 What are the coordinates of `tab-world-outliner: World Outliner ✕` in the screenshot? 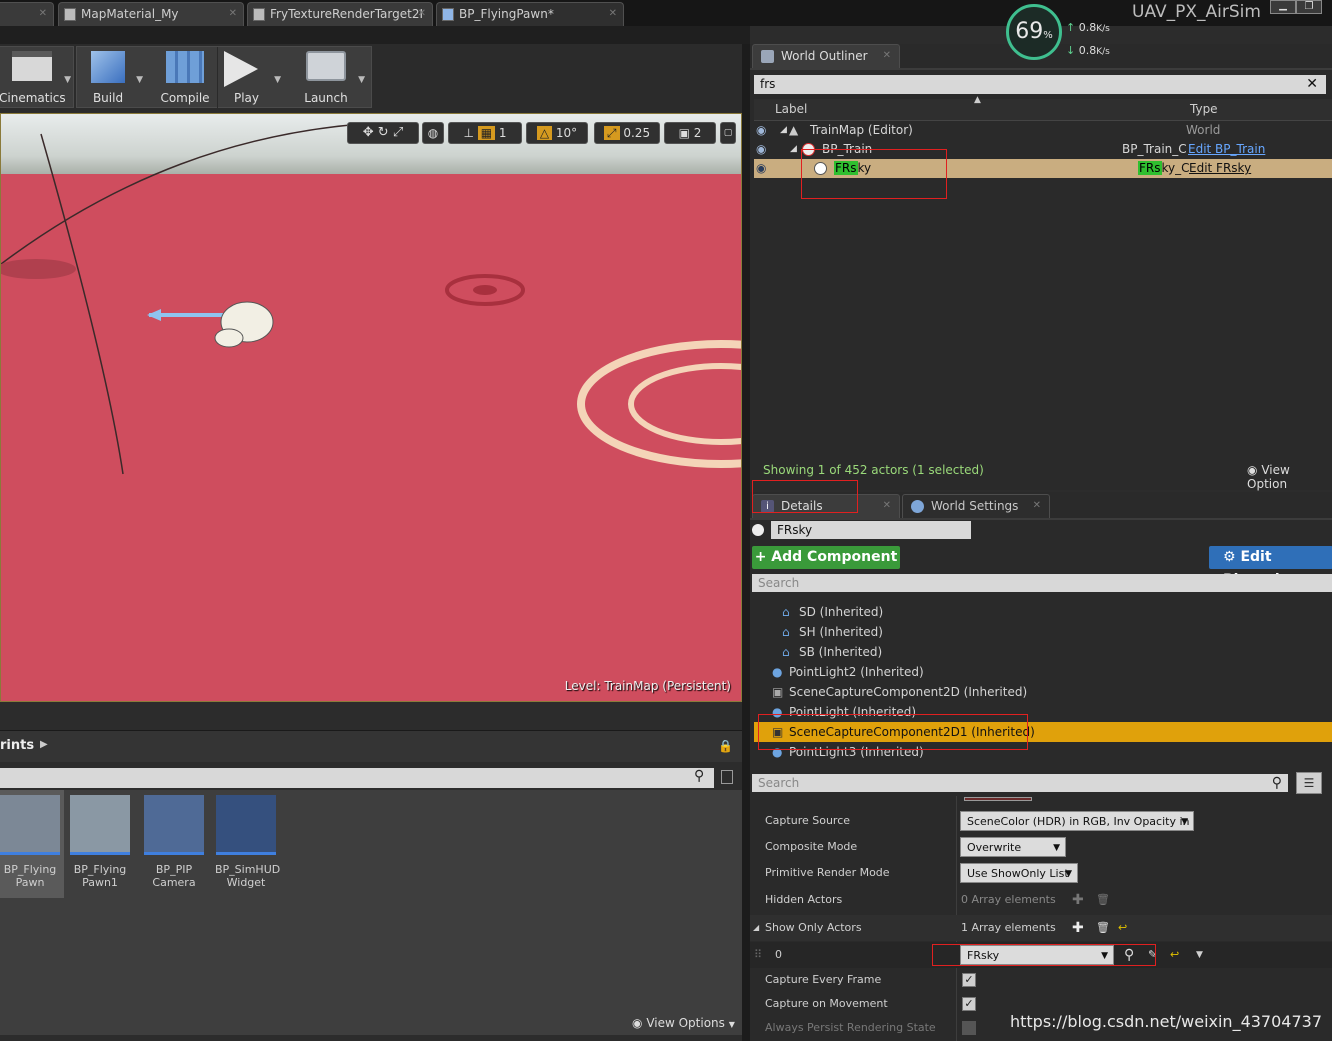 It's located at (826, 56).